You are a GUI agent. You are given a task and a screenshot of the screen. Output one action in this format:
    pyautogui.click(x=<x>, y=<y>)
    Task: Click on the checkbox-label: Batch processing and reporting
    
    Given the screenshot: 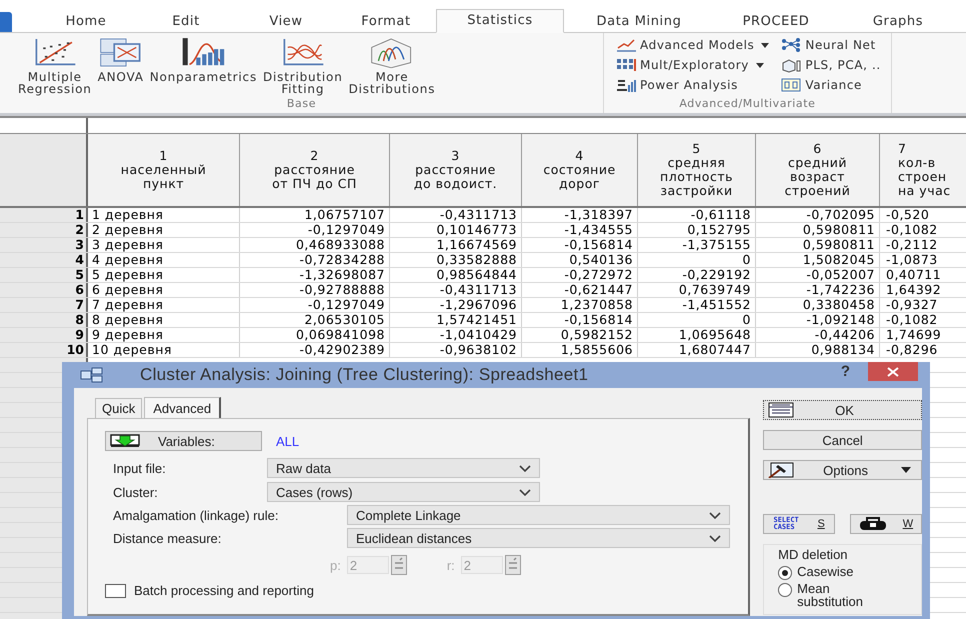 What is the action you would take?
    pyautogui.click(x=224, y=590)
    